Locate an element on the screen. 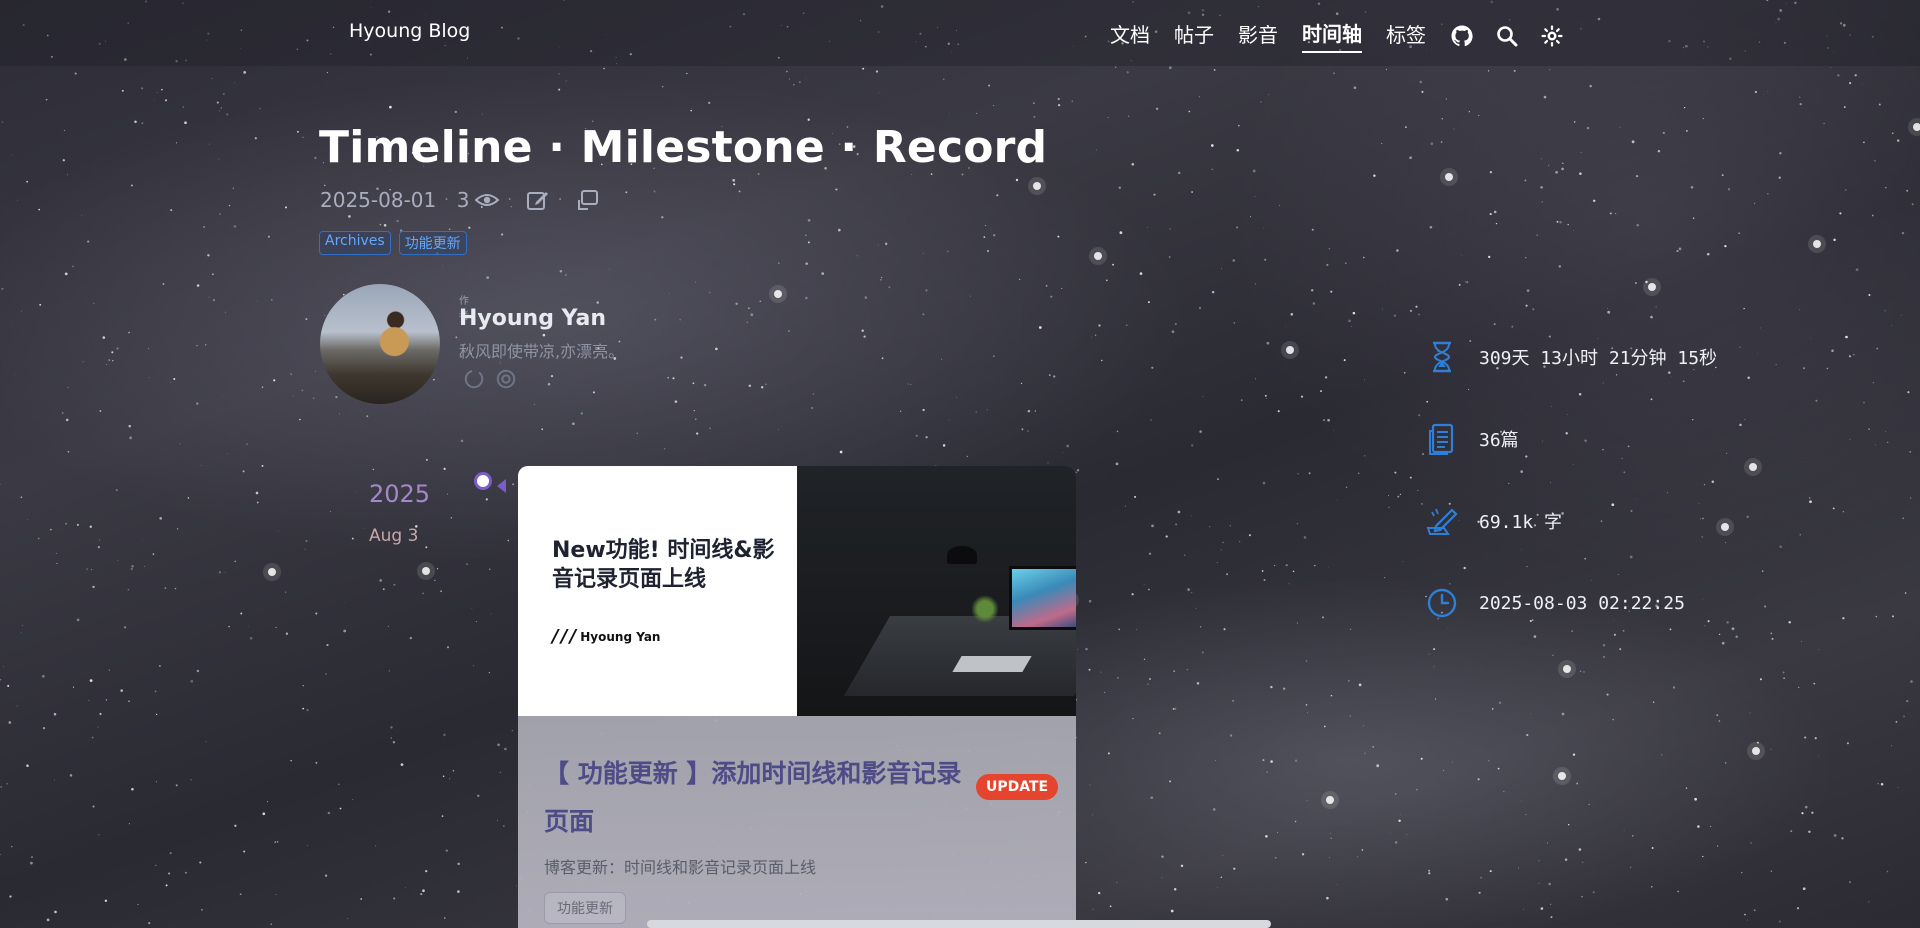  author-social-links is located at coordinates (495, 379).